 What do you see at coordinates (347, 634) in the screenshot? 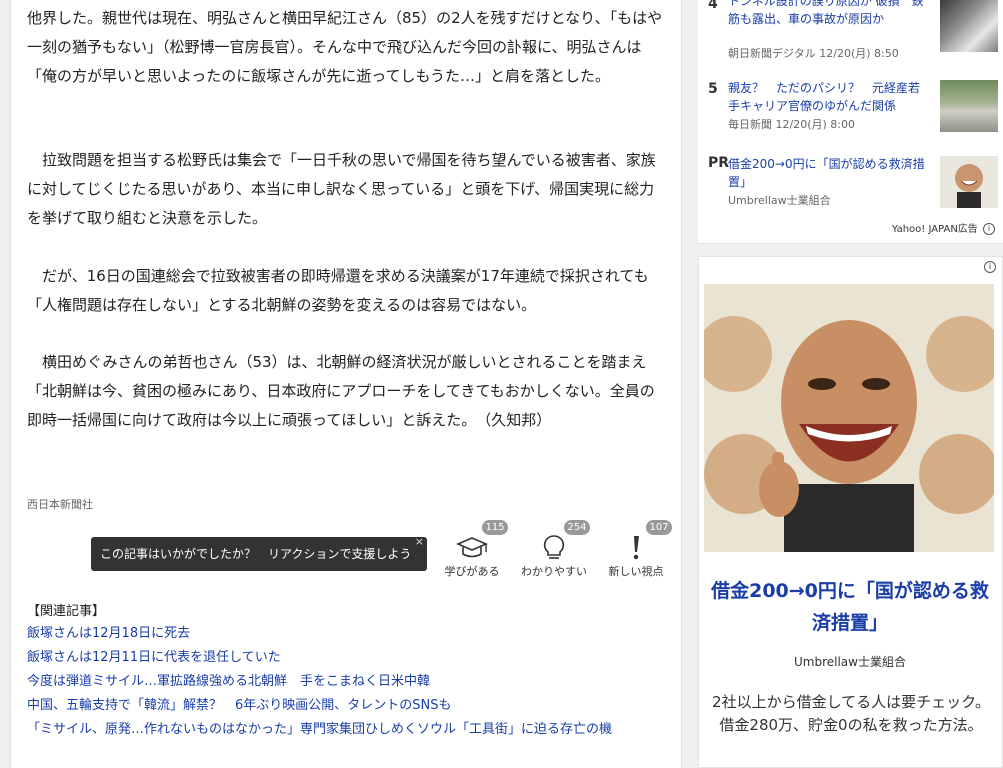
I see `related-article-link: 飯塚さんは12月18日に死去` at bounding box center [347, 634].